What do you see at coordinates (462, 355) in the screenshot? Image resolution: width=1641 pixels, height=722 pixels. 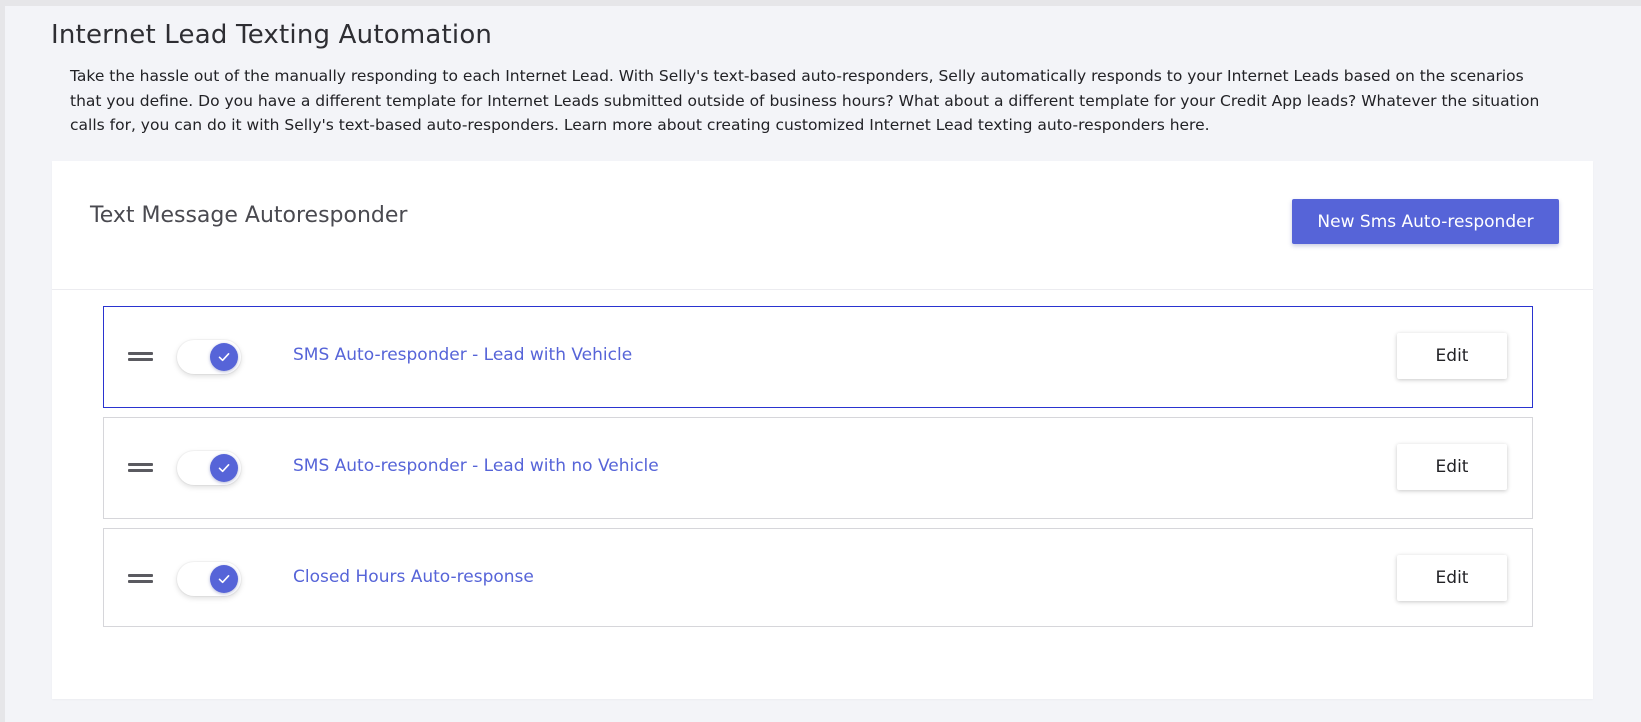 I see `autoresponder-name-link: SMS Auto-responder - Lead with Vehicle` at bounding box center [462, 355].